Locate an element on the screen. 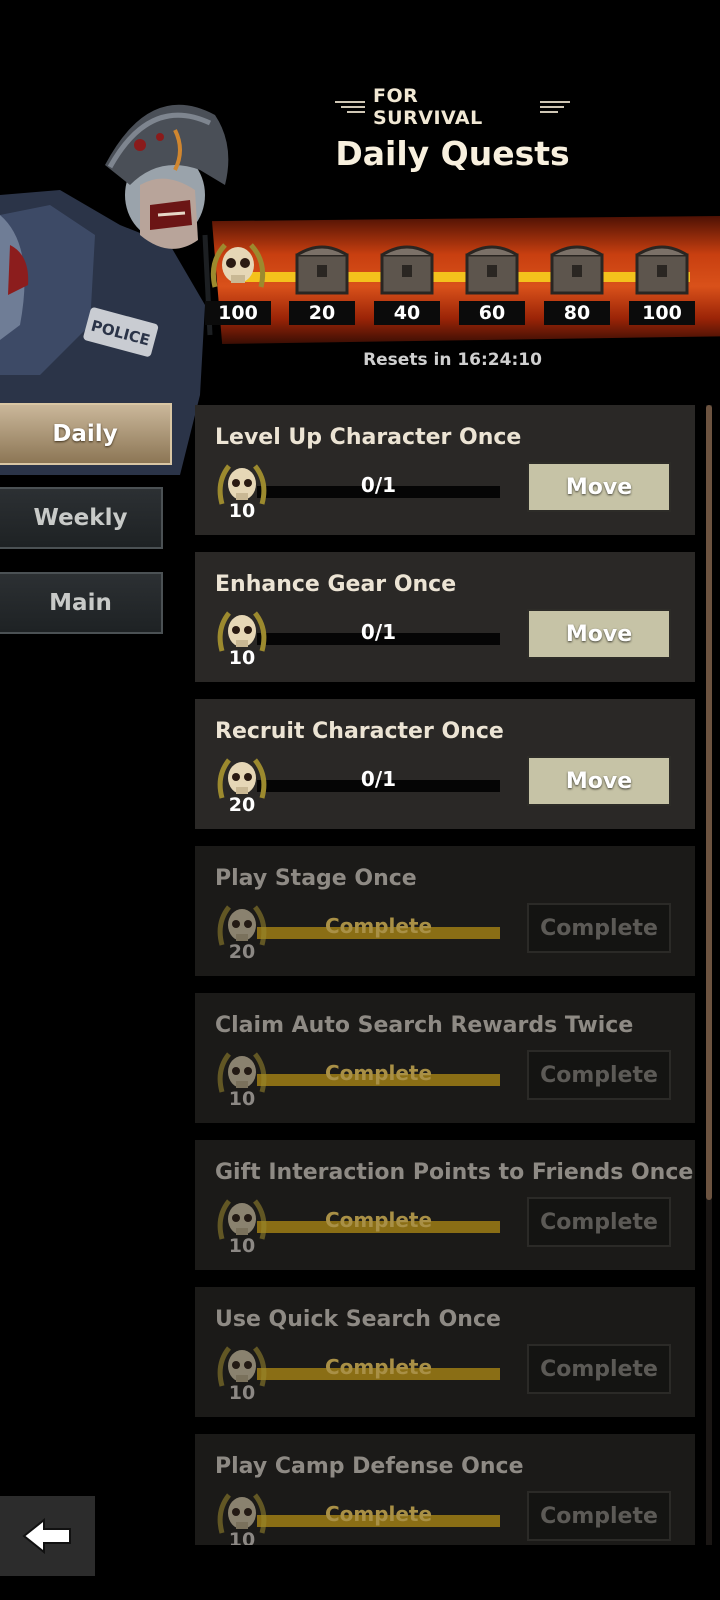  milestone-skull-medal: 100 is located at coordinates (238, 285).